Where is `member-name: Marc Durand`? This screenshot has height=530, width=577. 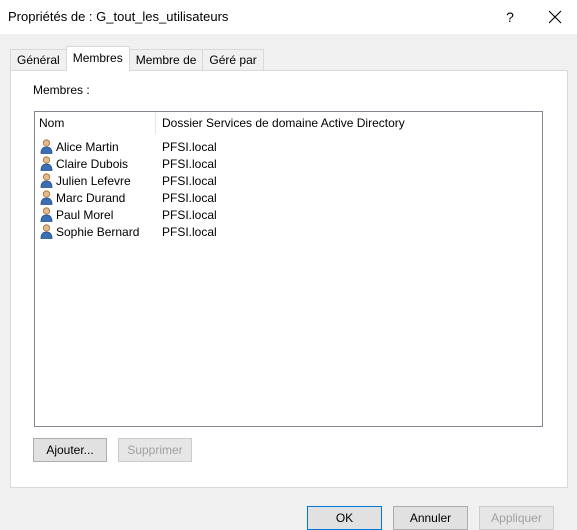
member-name: Marc Durand is located at coordinates (91, 197).